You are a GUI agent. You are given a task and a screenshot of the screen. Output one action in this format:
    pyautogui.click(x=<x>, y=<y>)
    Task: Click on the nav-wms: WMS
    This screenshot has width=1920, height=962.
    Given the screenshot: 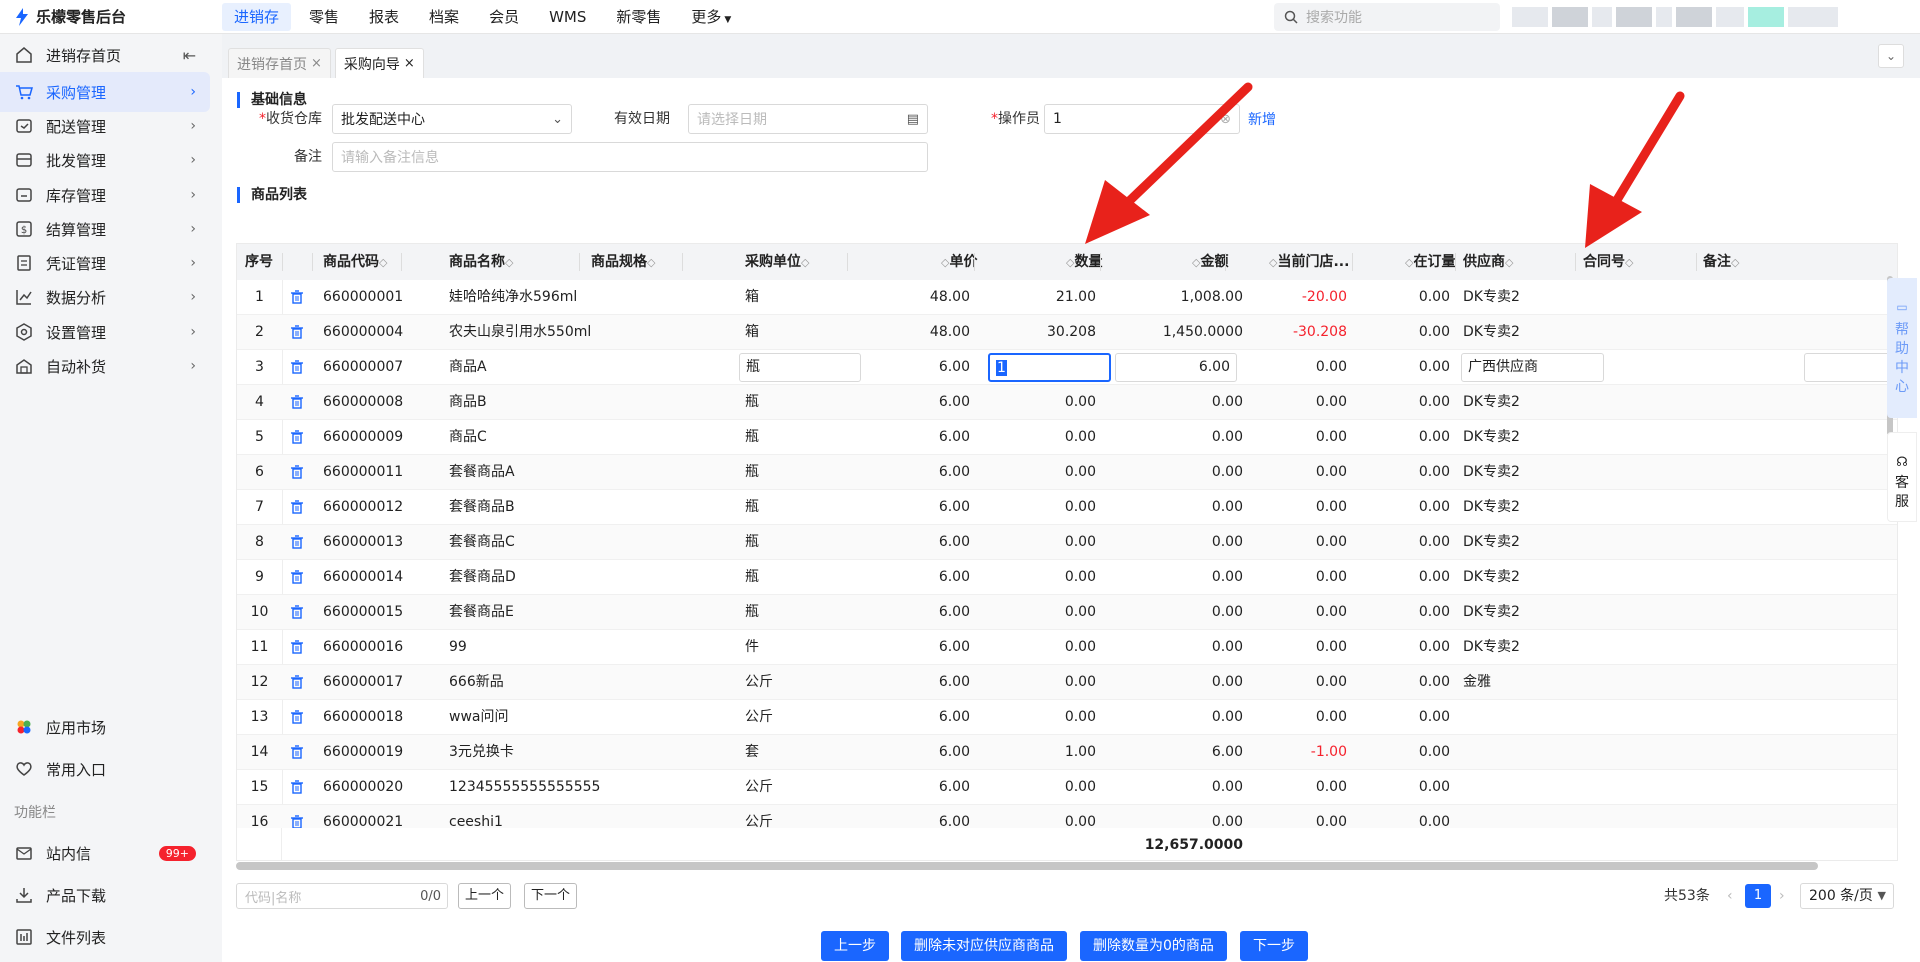 What is the action you would take?
    pyautogui.click(x=567, y=17)
    